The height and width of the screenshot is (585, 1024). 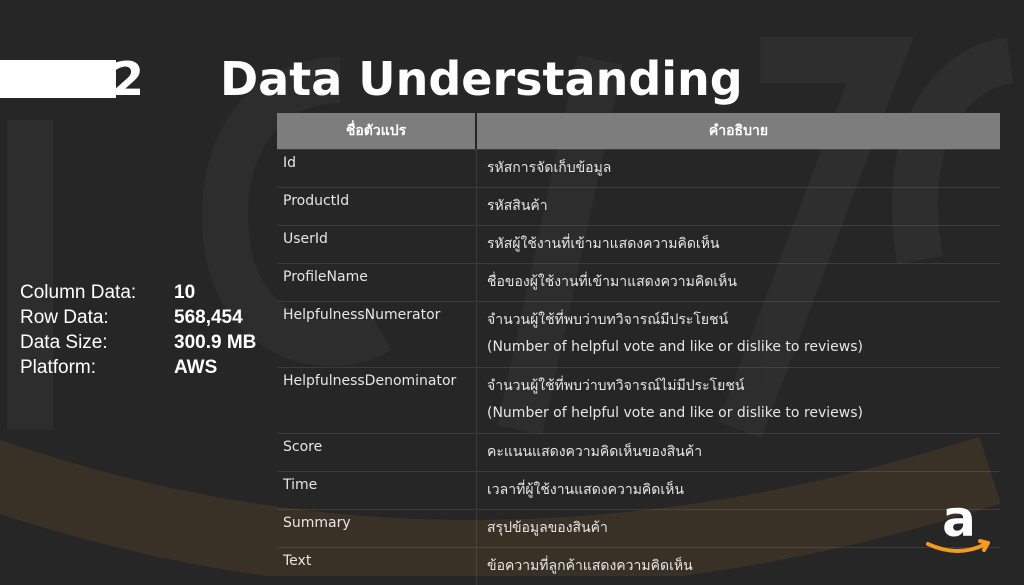 I want to click on variable-name: Text, so click(x=377, y=566).